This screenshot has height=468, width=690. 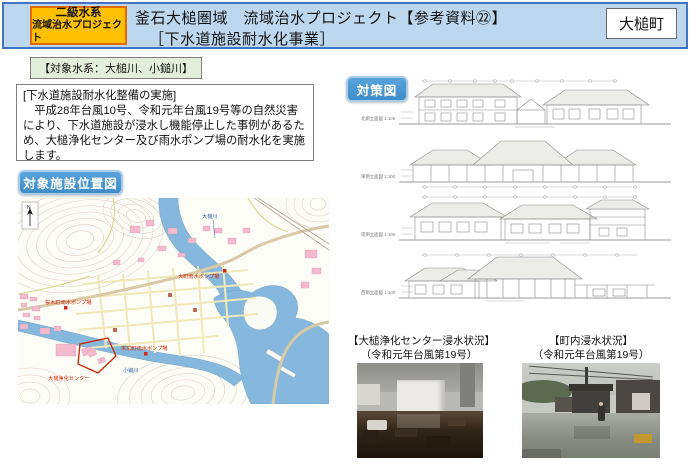 What do you see at coordinates (591, 348) in the screenshot?
I see `photo-caption-town-flooding: 【町内浸水状況】 （令和元年台風第19号）` at bounding box center [591, 348].